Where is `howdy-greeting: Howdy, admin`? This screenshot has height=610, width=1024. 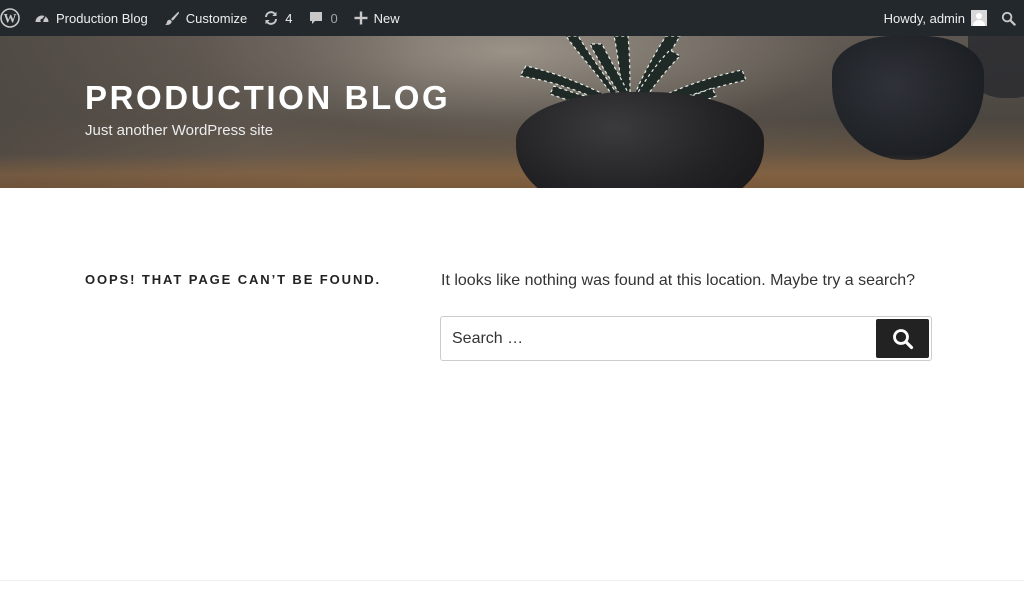
howdy-greeting: Howdy, admin is located at coordinates (924, 18).